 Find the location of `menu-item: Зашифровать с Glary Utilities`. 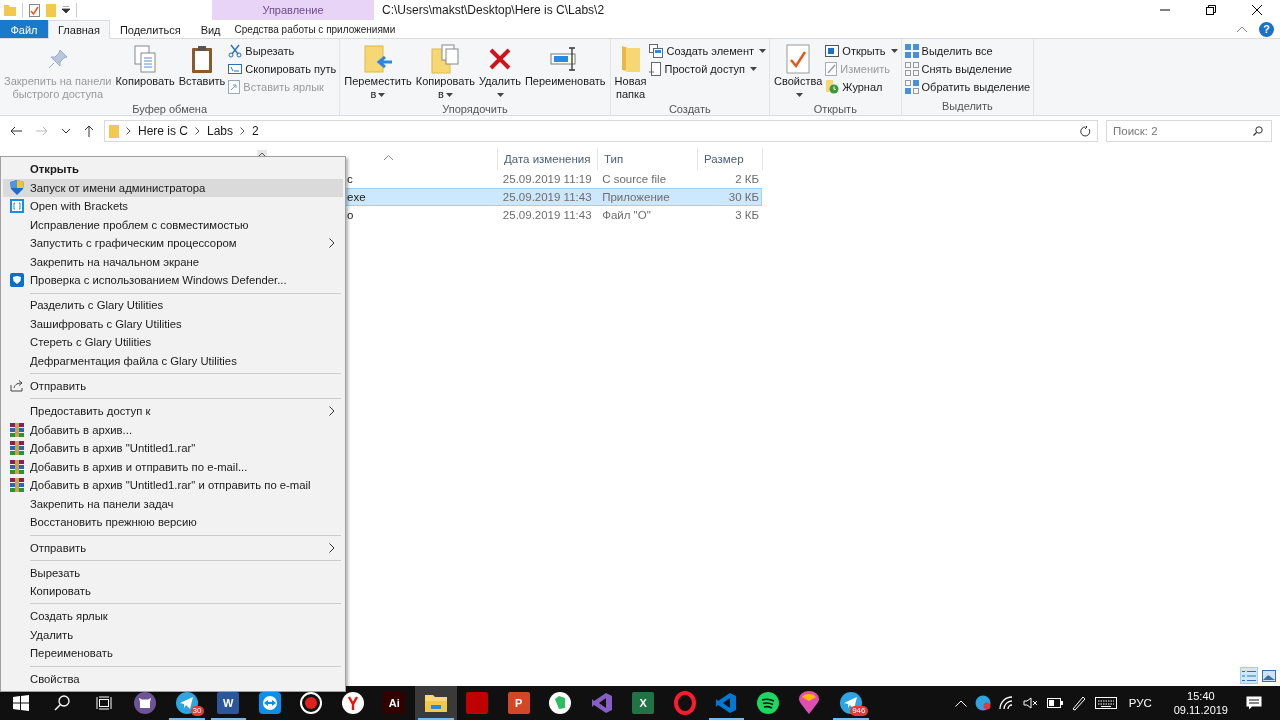

menu-item: Зашифровать с Glary Utilities is located at coordinates (173, 324).